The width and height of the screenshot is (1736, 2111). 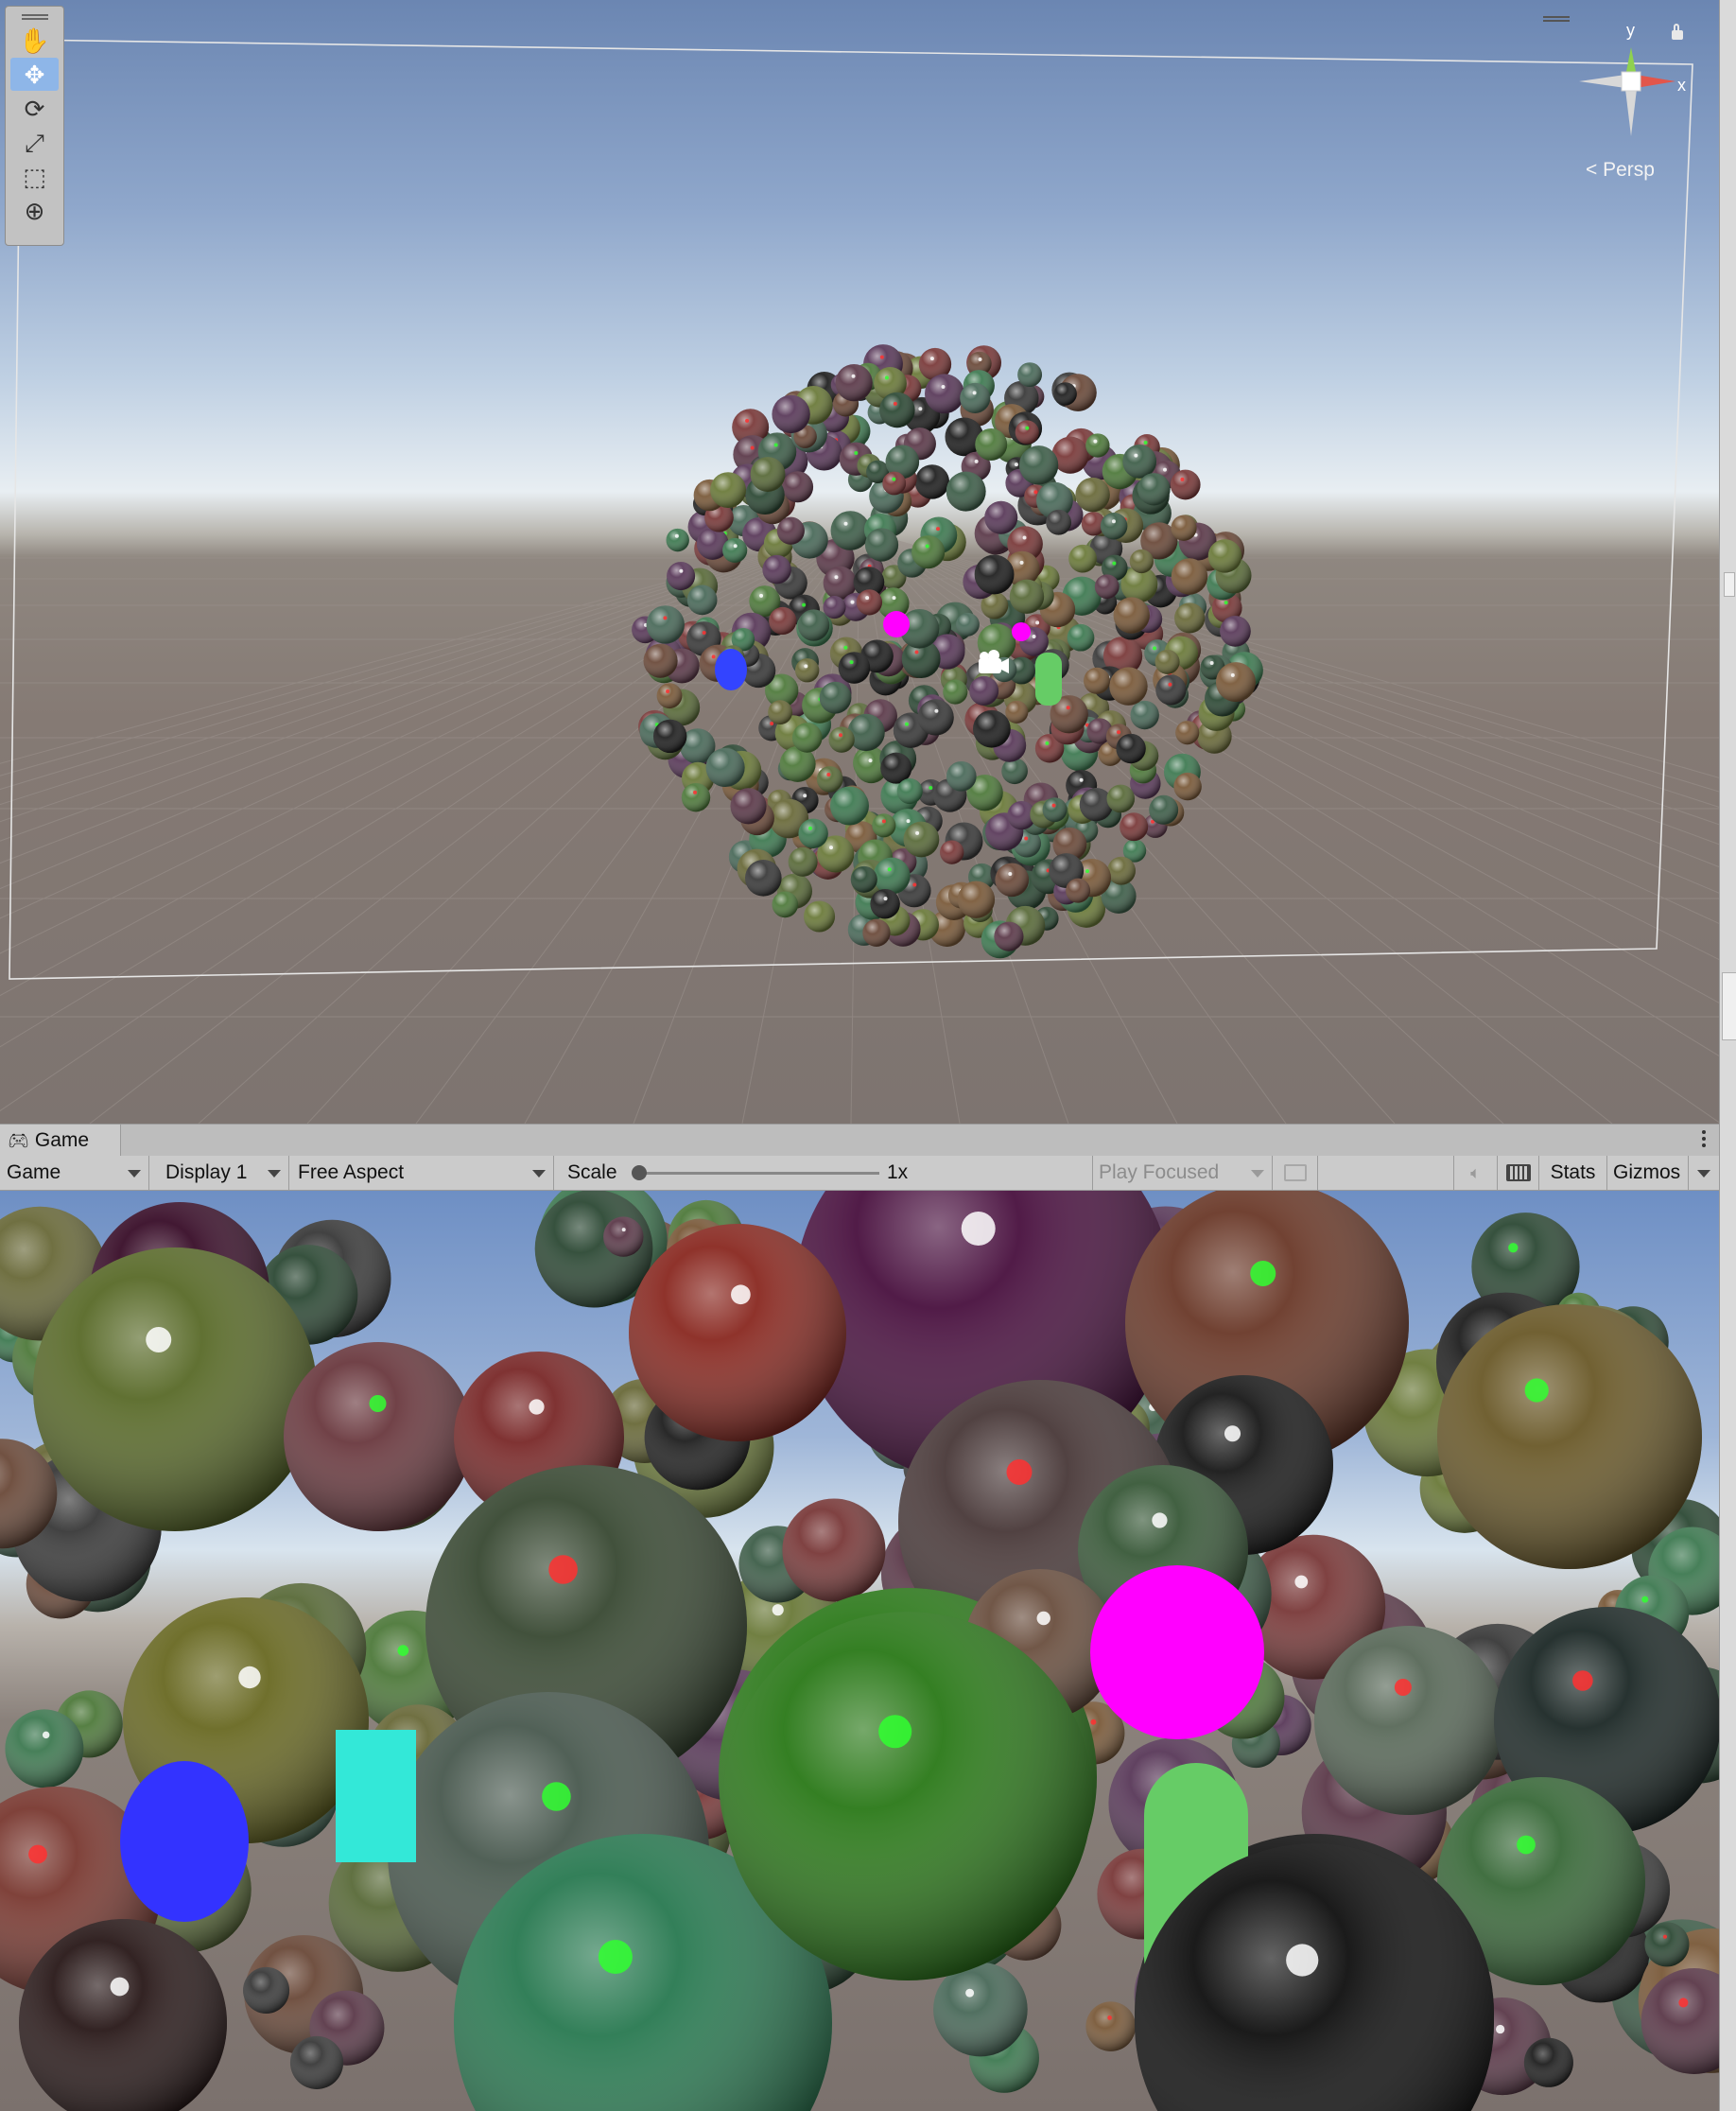 I want to click on stats-button: Stats, so click(x=1573, y=1173).